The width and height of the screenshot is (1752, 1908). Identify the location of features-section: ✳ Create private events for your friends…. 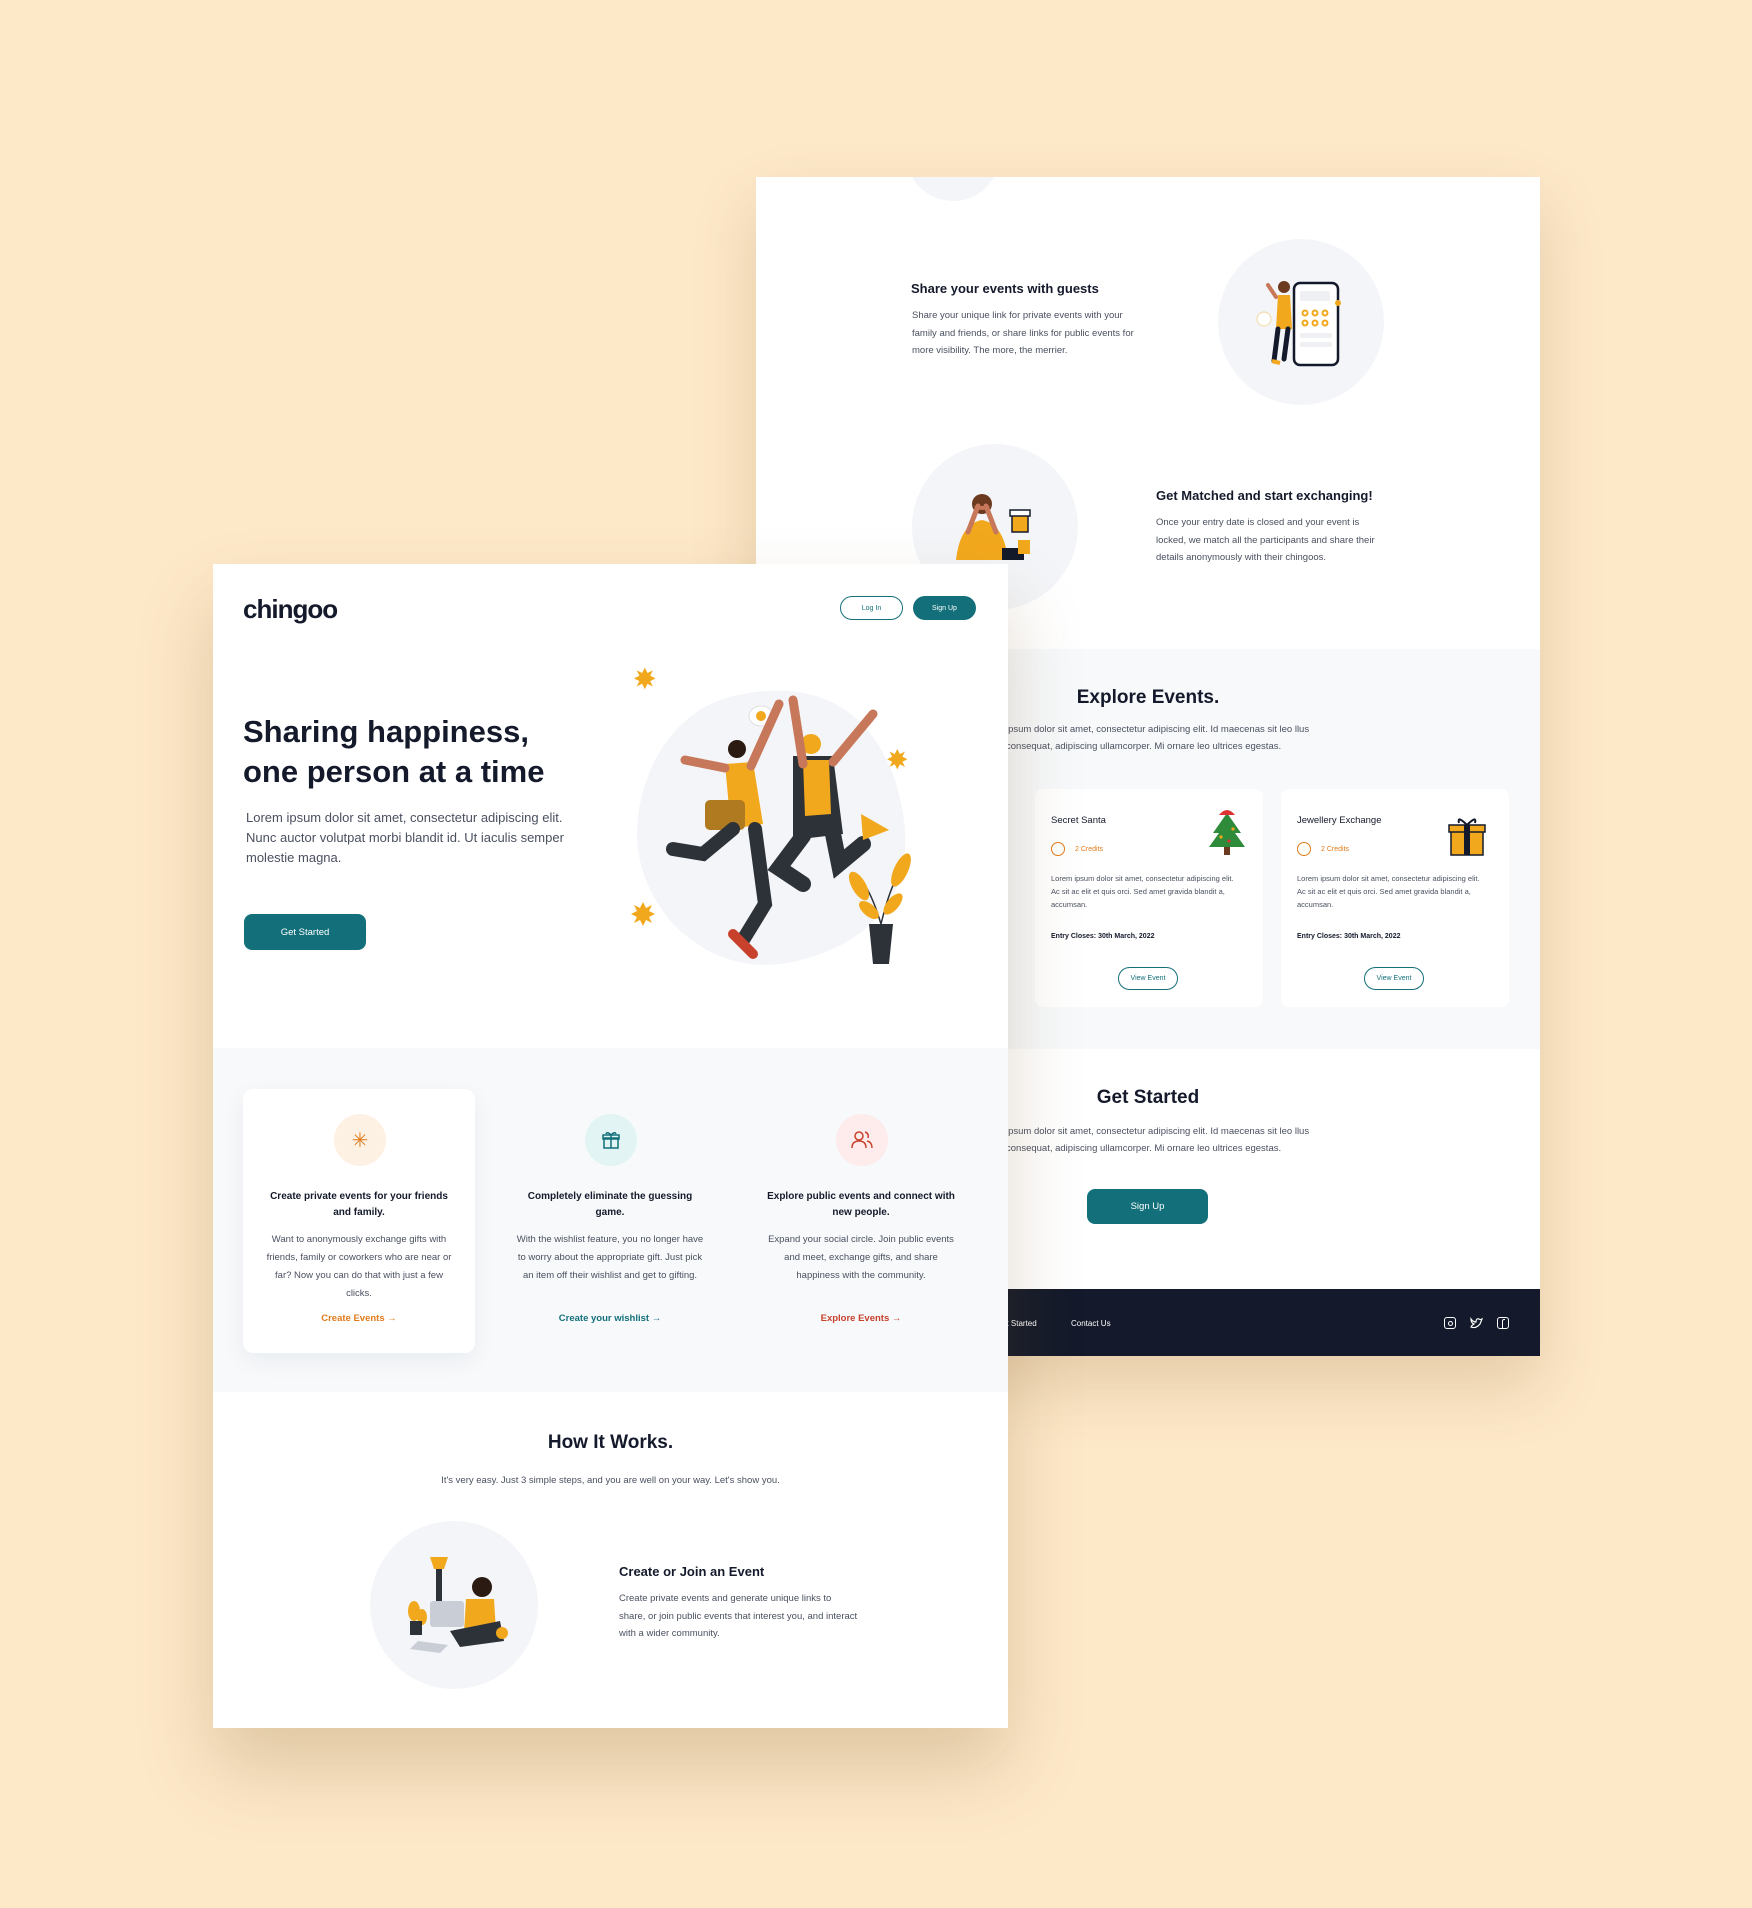
(610, 1220).